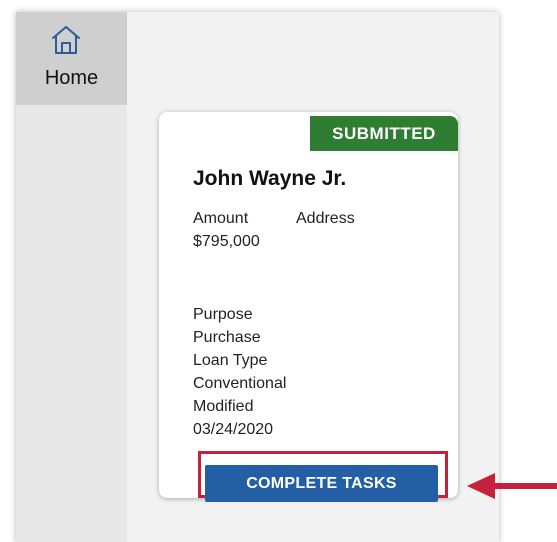 This screenshot has width=557, height=542. I want to click on purpose-value: Purchase, so click(227, 337).